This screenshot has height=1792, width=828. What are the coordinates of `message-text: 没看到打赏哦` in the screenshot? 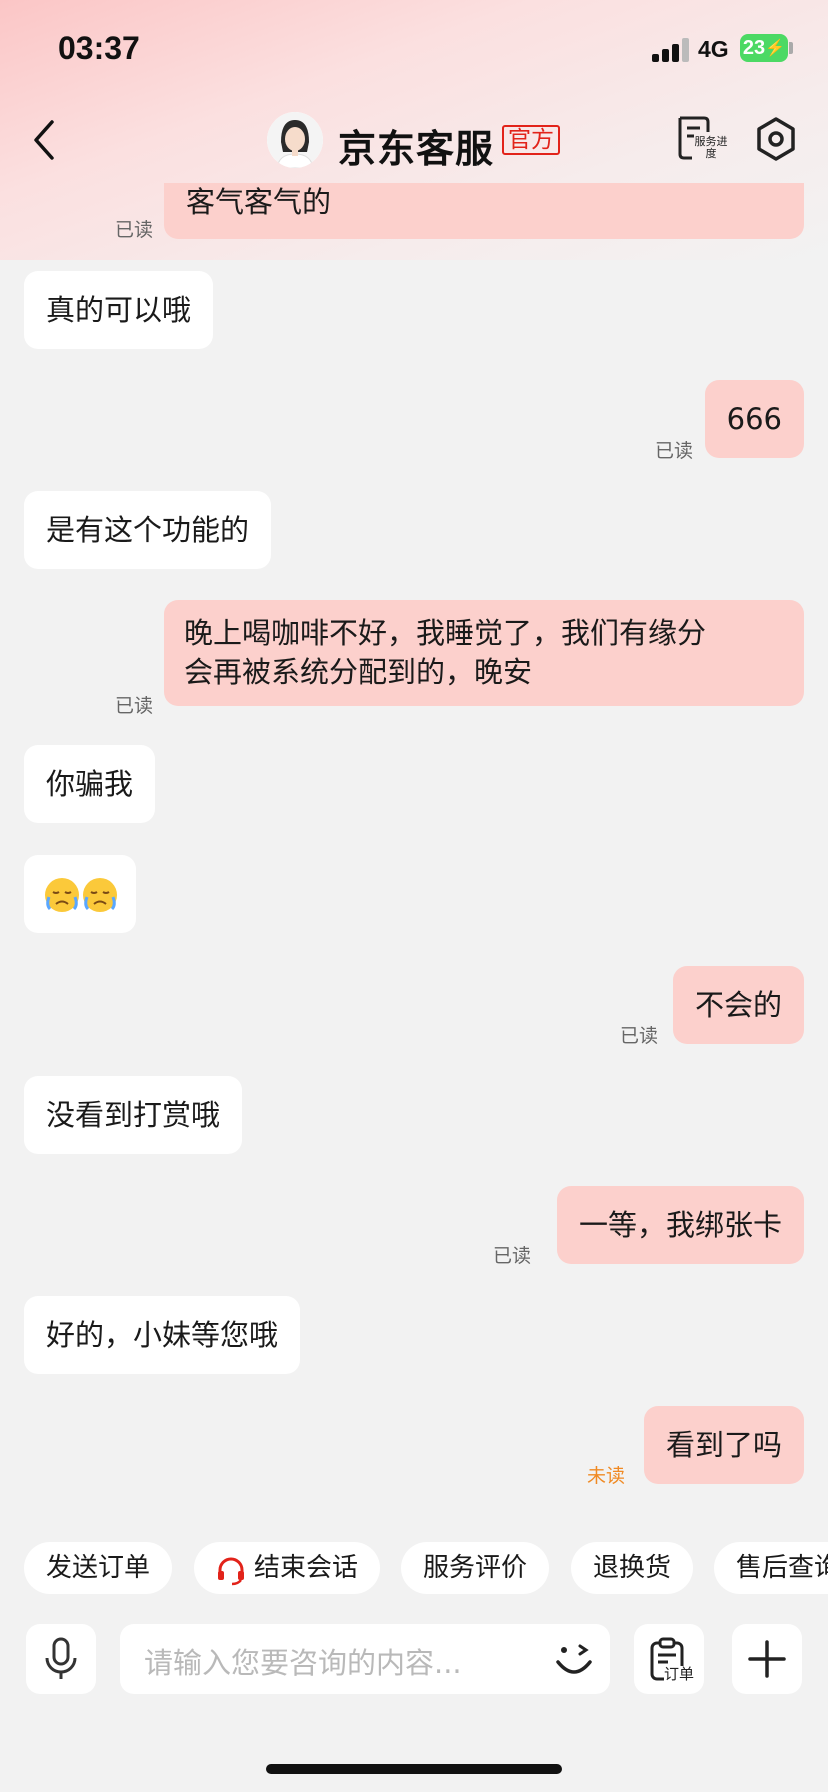 It's located at (133, 1115).